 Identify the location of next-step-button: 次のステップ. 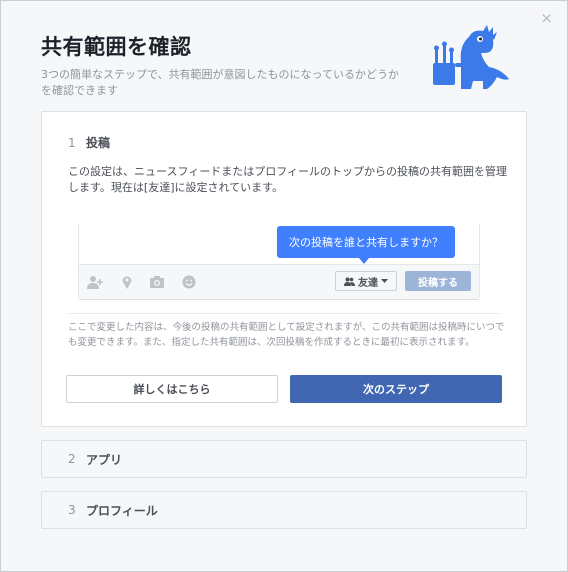
(396, 389).